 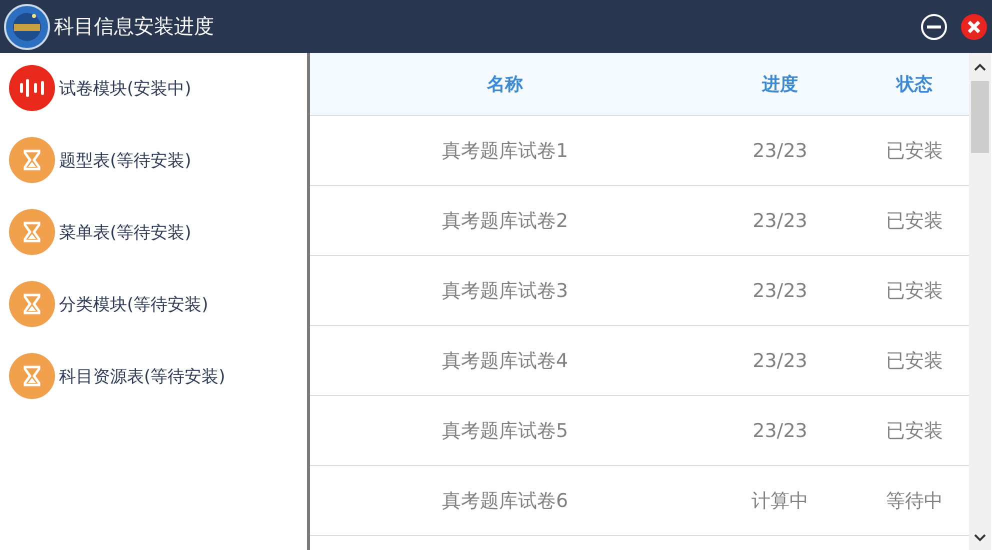 I want to click on table-cell-text: 真考题库试卷6, so click(x=505, y=501).